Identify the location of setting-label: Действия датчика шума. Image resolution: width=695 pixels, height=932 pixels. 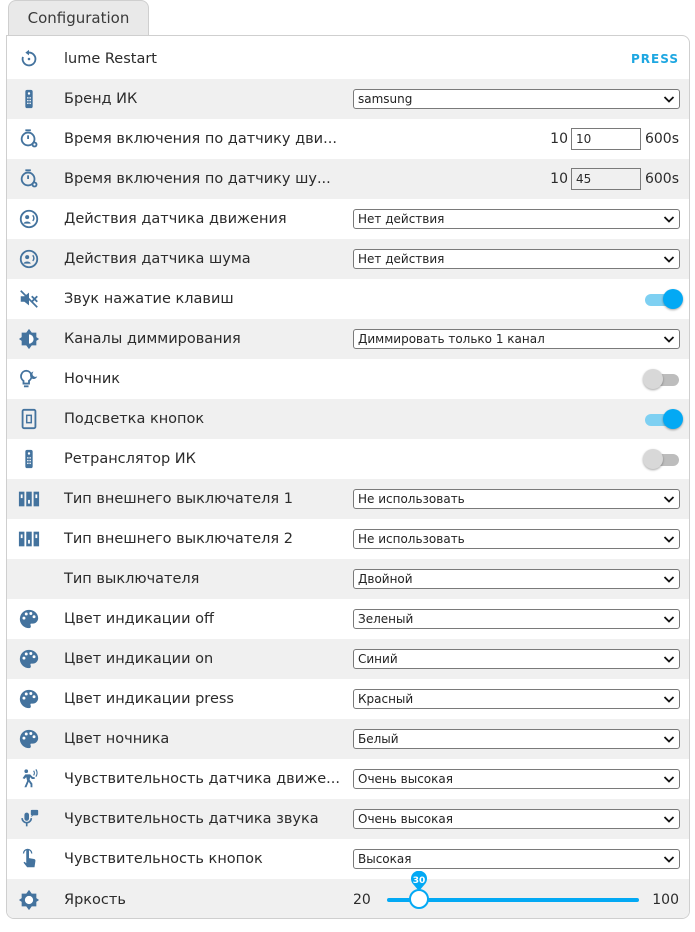
(157, 259).